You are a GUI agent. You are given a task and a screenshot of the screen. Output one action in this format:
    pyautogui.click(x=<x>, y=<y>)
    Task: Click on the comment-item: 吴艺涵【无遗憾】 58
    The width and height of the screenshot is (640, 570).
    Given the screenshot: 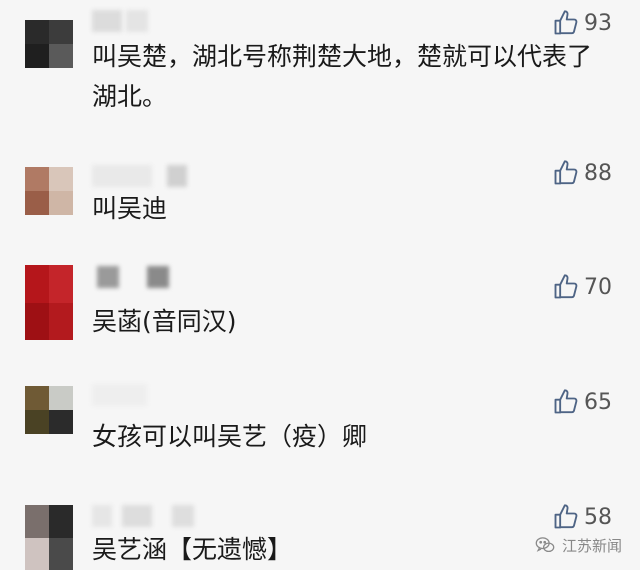 What is the action you would take?
    pyautogui.click(x=320, y=530)
    